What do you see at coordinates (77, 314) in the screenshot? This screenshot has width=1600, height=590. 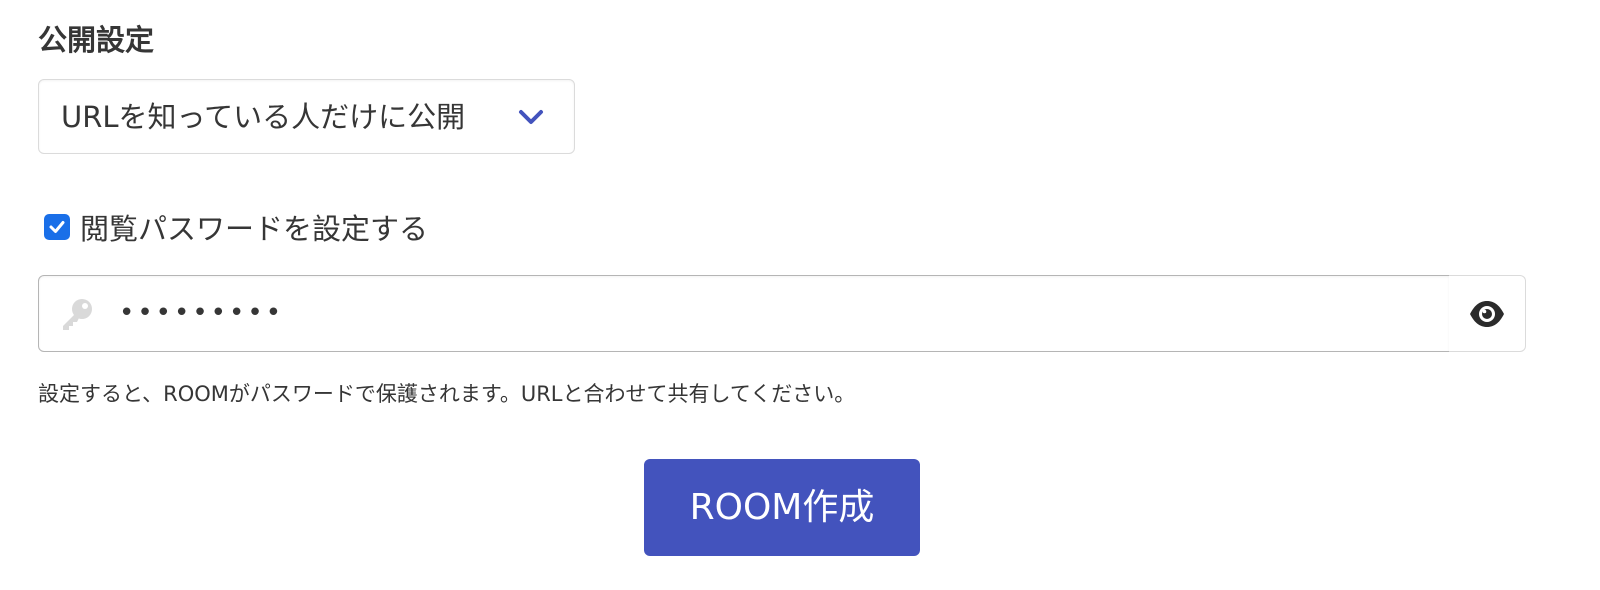 I see `key-icon` at bounding box center [77, 314].